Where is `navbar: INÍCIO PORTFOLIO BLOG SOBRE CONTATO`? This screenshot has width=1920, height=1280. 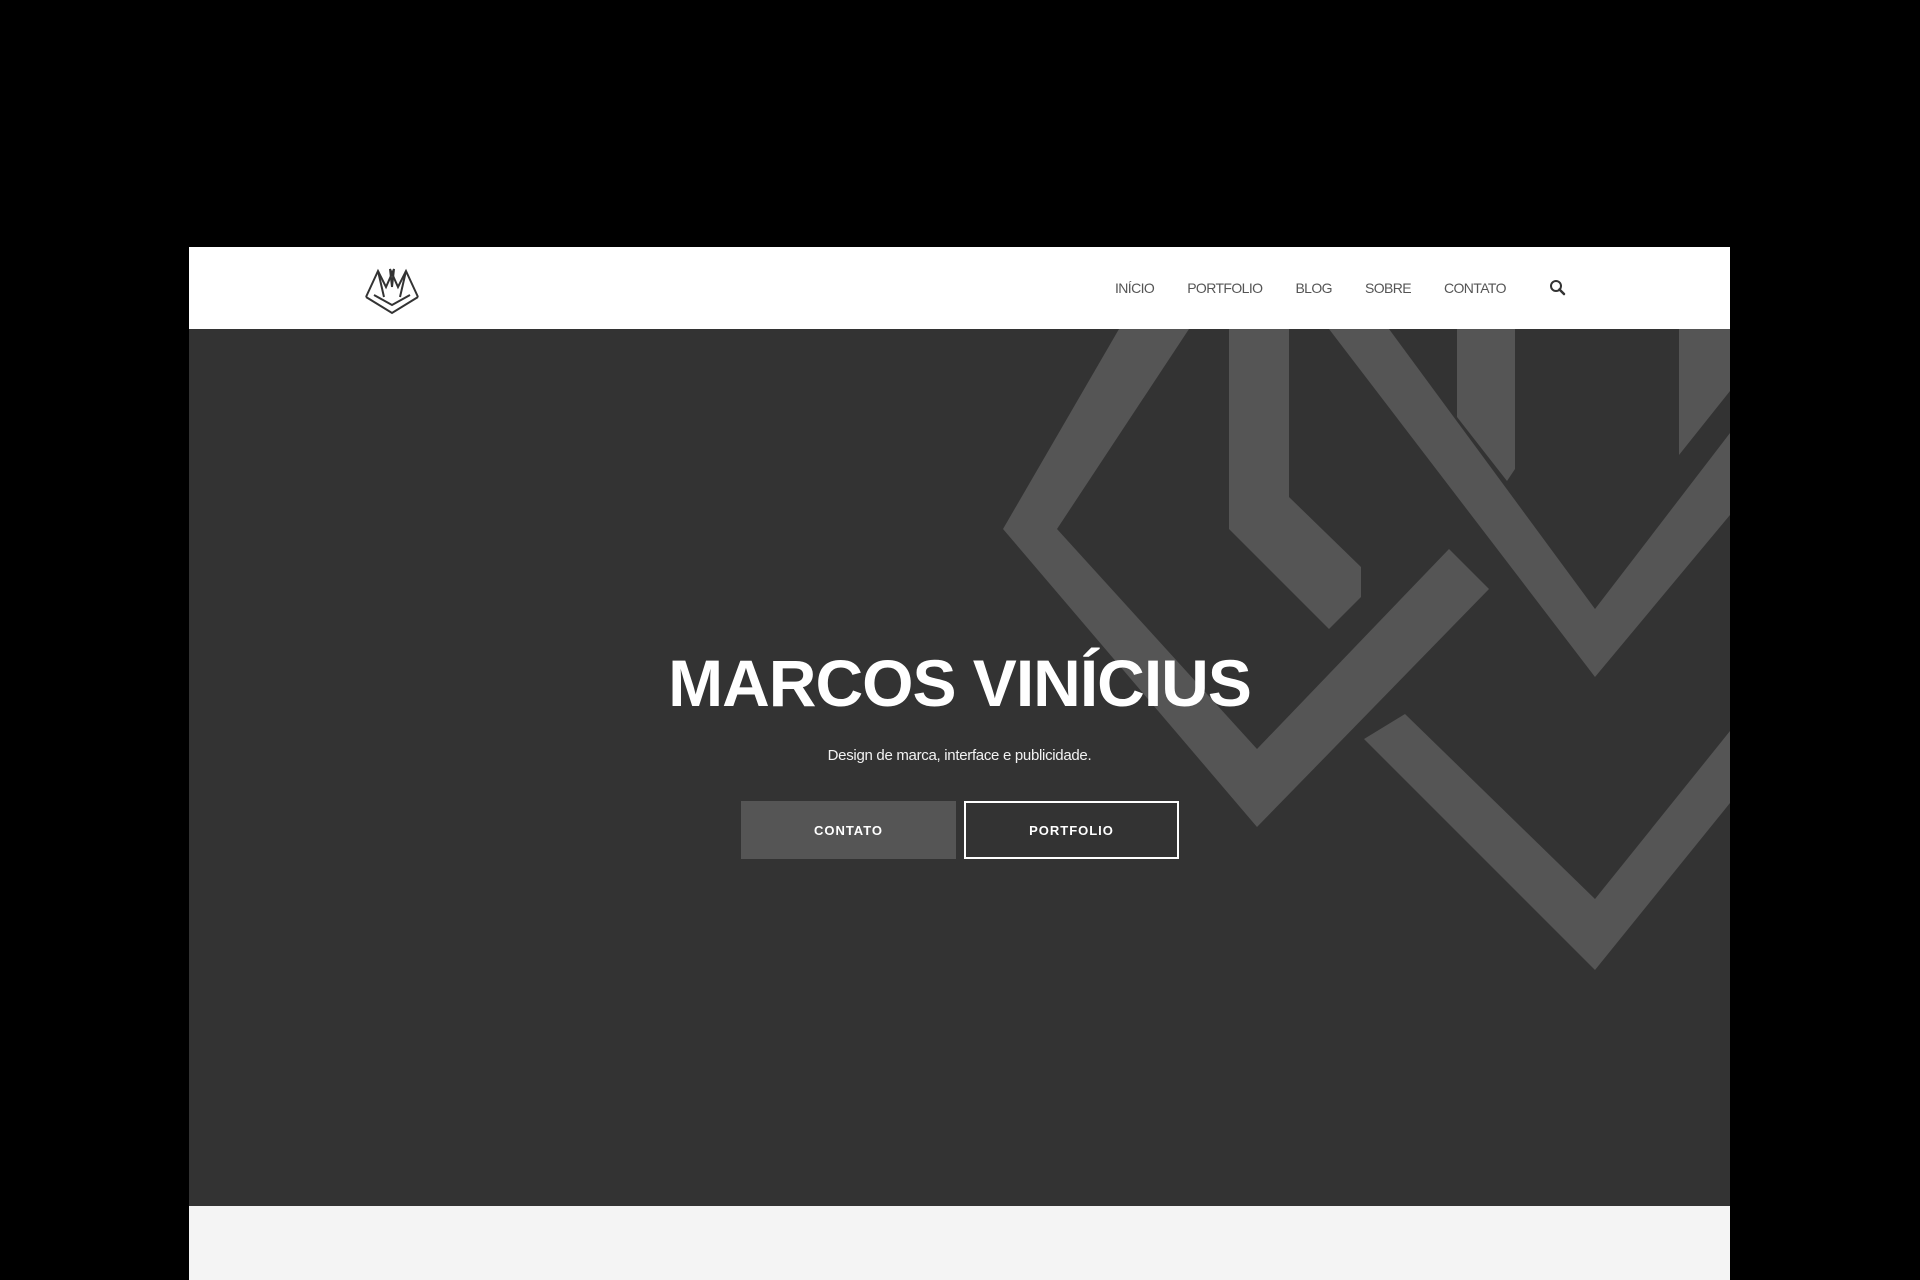 navbar: INÍCIO PORTFOLIO BLOG SOBRE CONTATO is located at coordinates (959, 288).